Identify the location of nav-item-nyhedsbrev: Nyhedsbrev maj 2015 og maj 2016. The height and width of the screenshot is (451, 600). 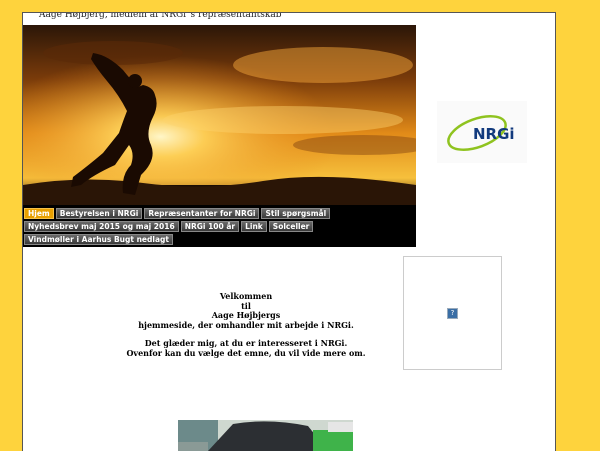
(101, 226).